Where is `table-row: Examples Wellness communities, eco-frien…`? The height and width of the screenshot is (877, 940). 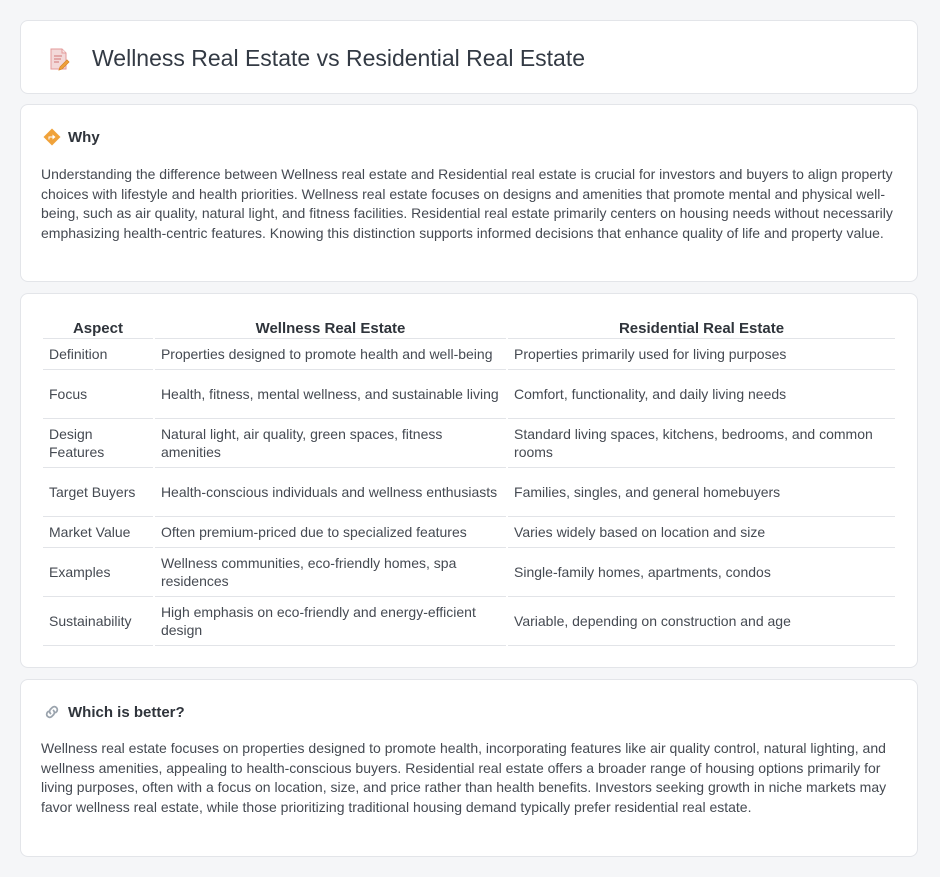 table-row: Examples Wellness communities, eco-frien… is located at coordinates (469, 572).